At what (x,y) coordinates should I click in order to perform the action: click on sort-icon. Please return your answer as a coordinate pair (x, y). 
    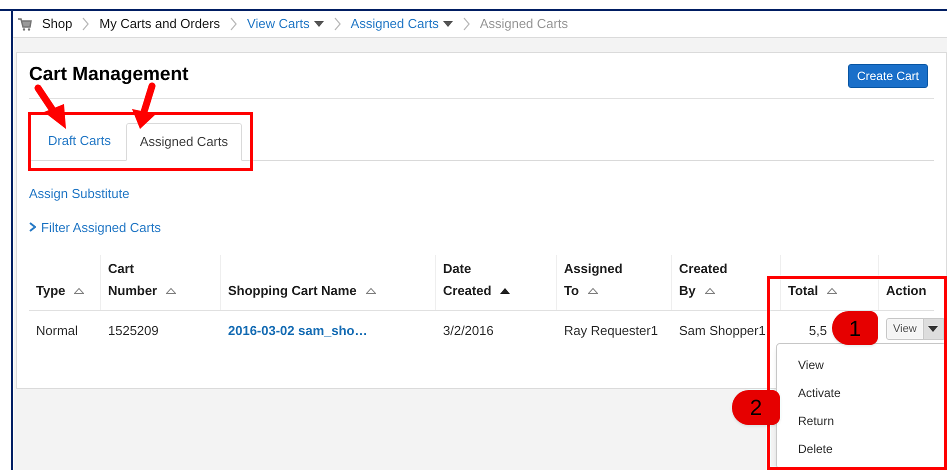
    Looking at the image, I should click on (505, 291).